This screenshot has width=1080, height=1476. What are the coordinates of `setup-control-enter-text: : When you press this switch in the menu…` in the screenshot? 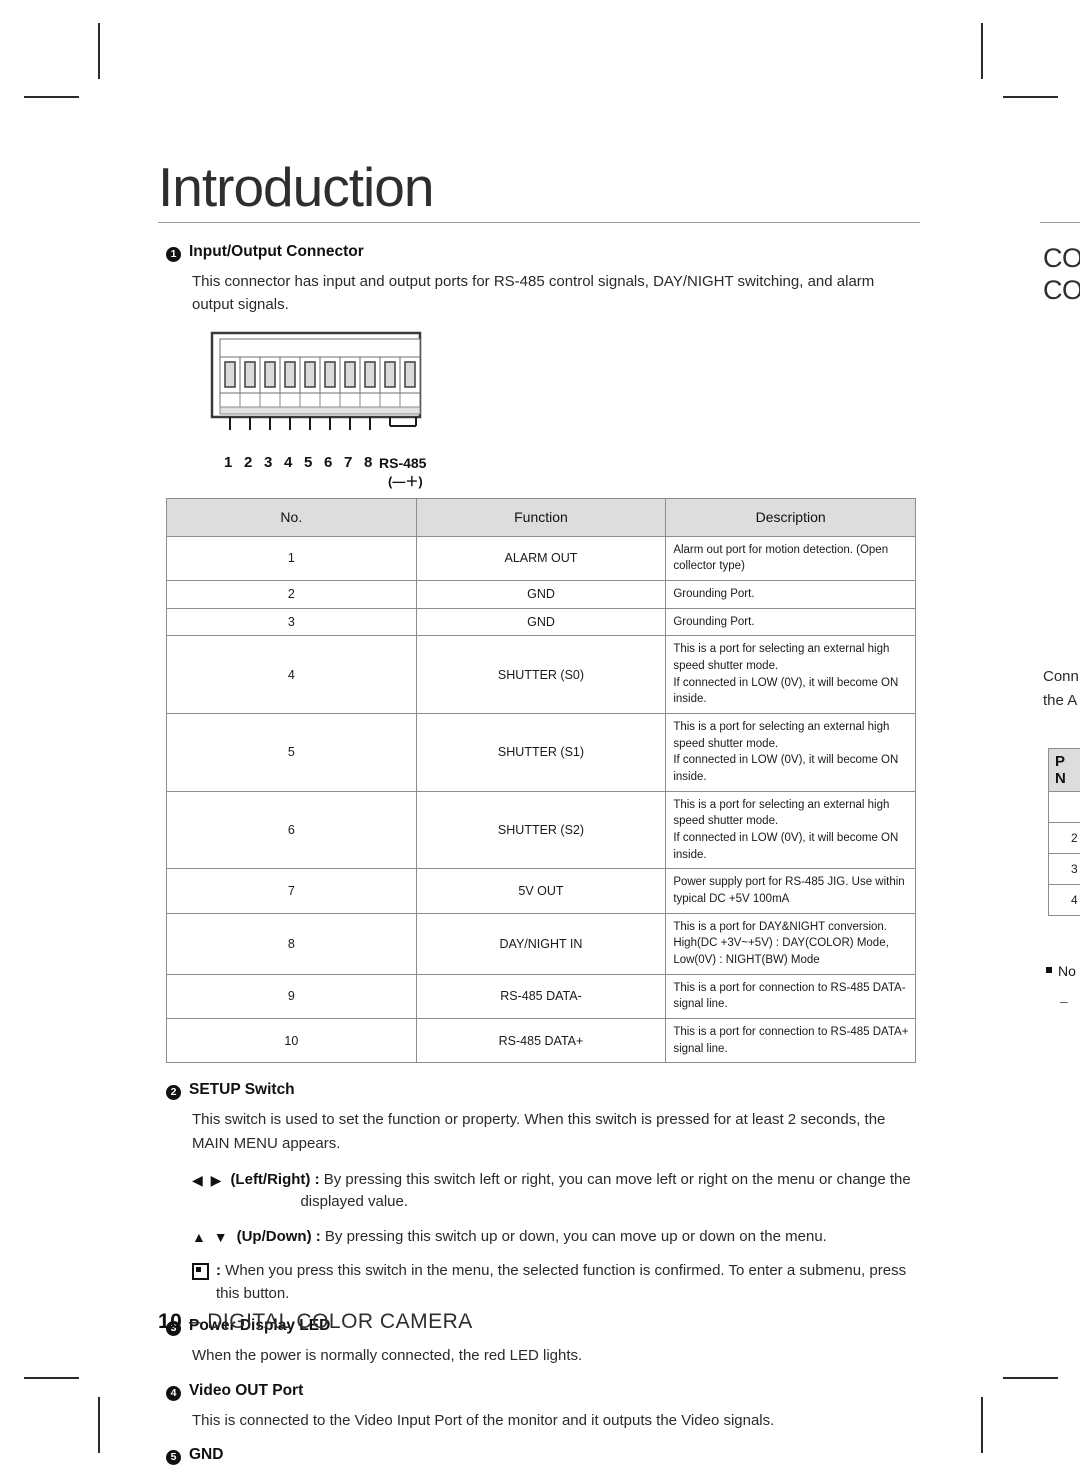 It's located at (561, 1282).